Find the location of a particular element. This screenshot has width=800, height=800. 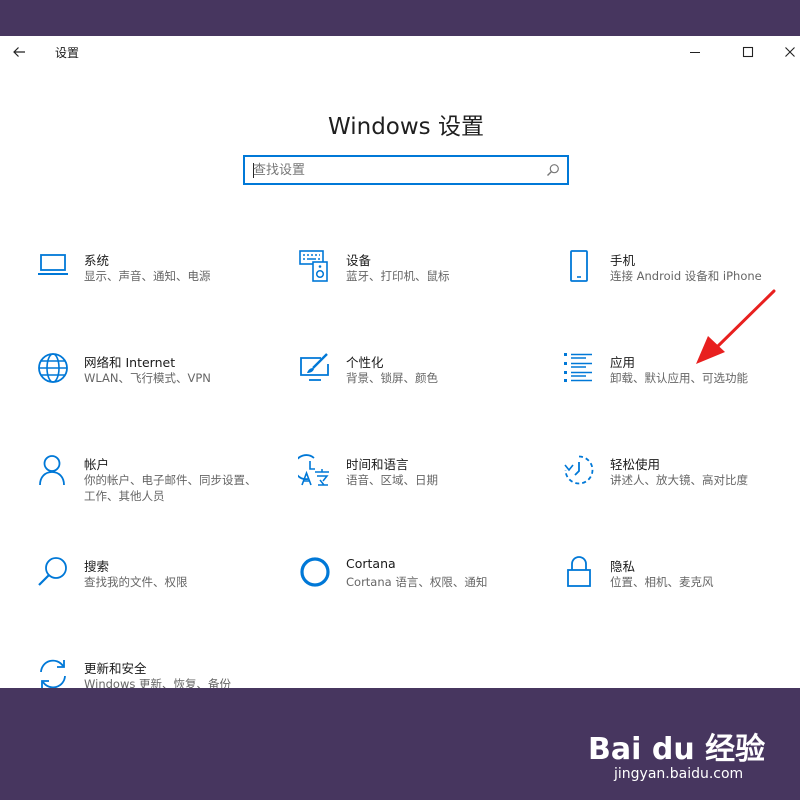

tile-privacy: 隐私 位置、相机、麦克风 is located at coordinates (672, 591).